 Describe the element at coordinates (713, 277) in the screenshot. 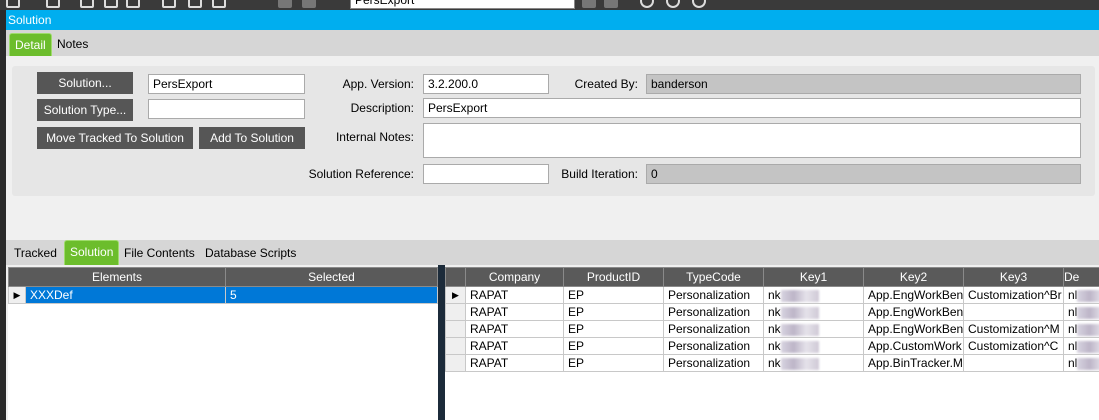

I see `column-header-typecode: TypeCode` at that location.